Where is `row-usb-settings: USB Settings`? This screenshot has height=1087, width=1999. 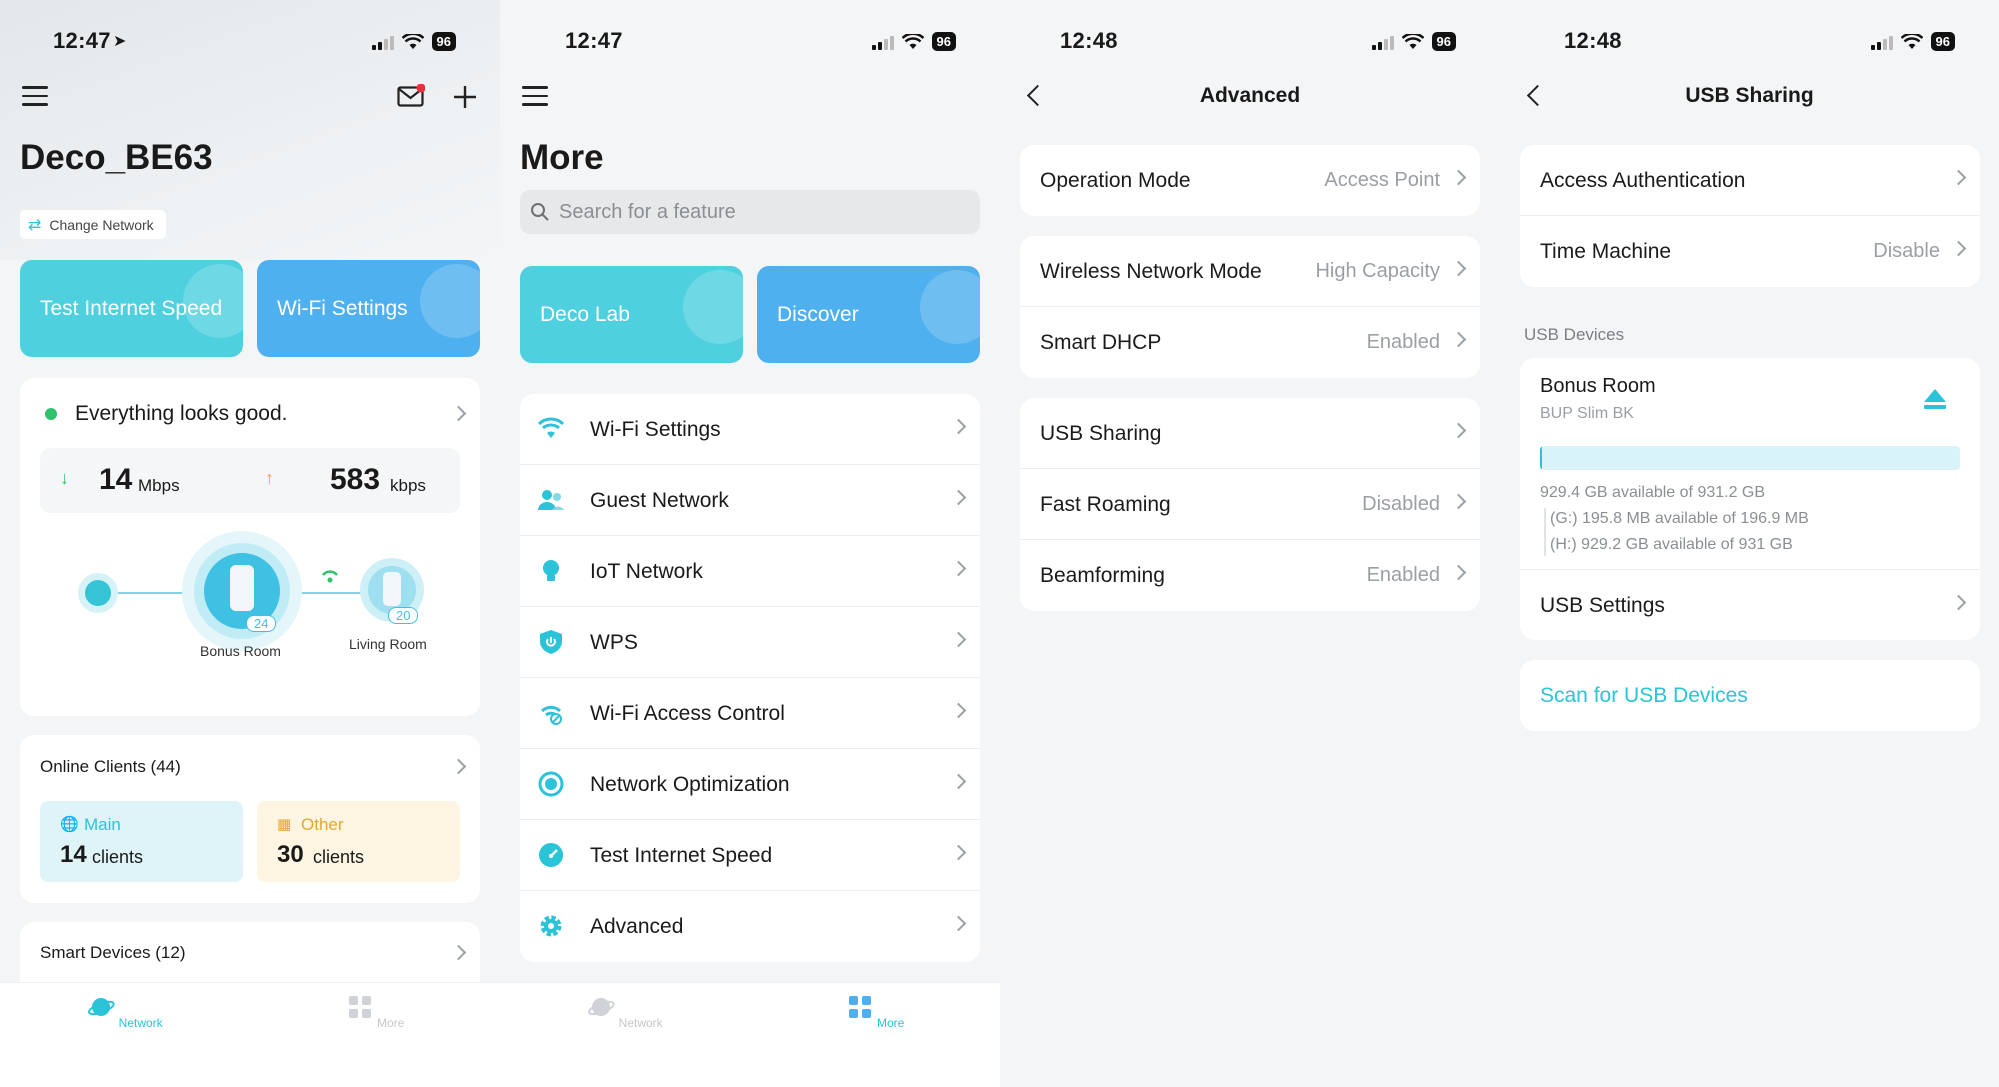 row-usb-settings: USB Settings is located at coordinates (1750, 604).